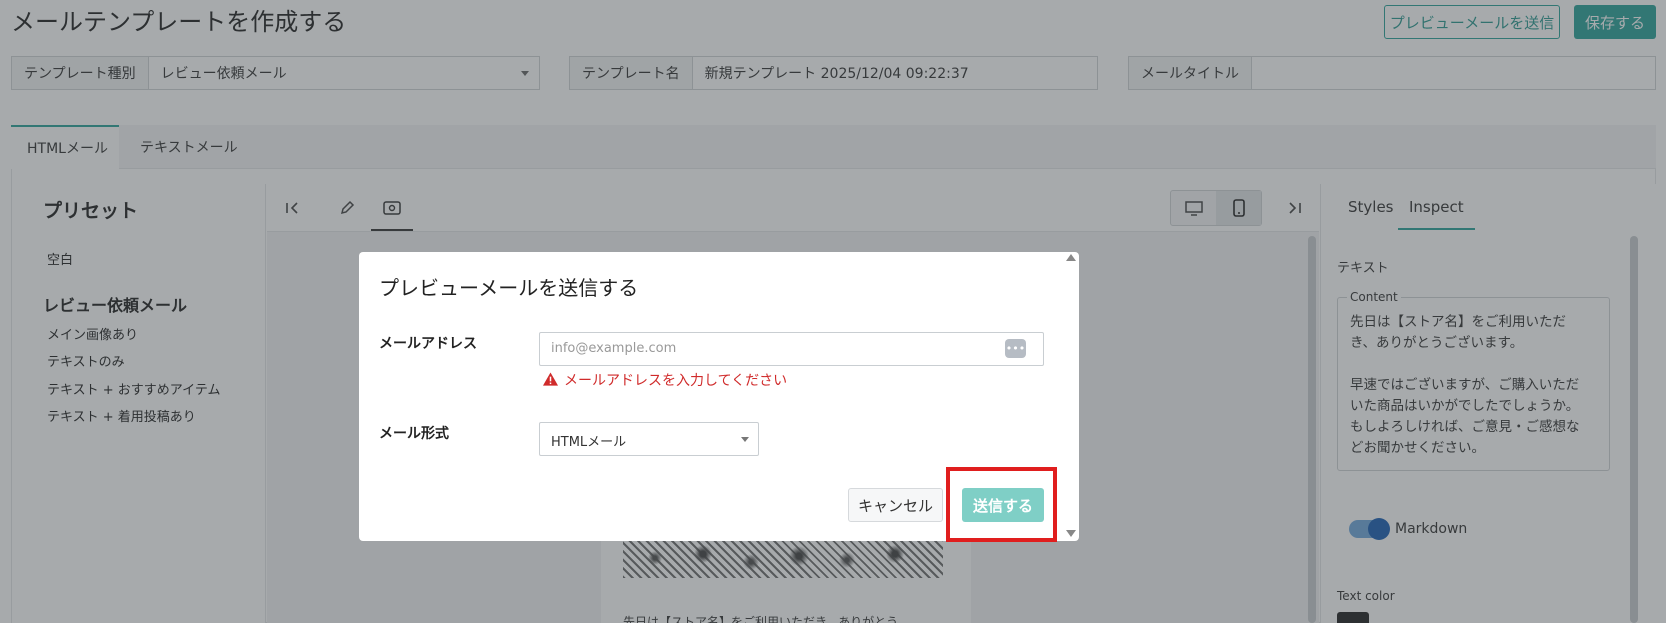 This screenshot has height=623, width=1666. What do you see at coordinates (895, 505) in the screenshot?
I see `cancel-button: キャンセル` at bounding box center [895, 505].